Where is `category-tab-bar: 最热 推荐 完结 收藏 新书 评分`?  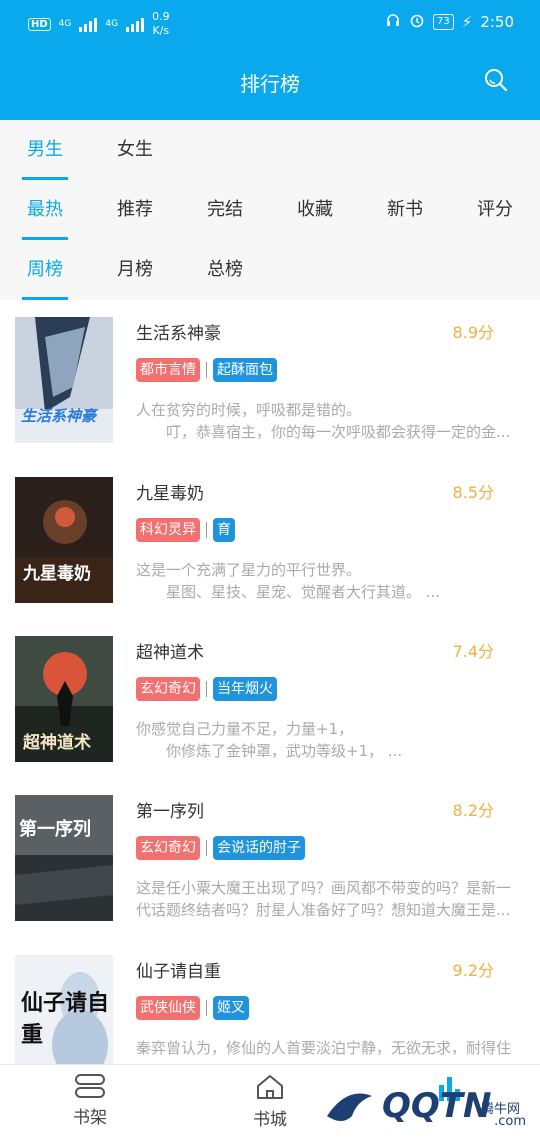 category-tab-bar: 最热 推荐 完结 收藏 新书 评分 is located at coordinates (270, 210).